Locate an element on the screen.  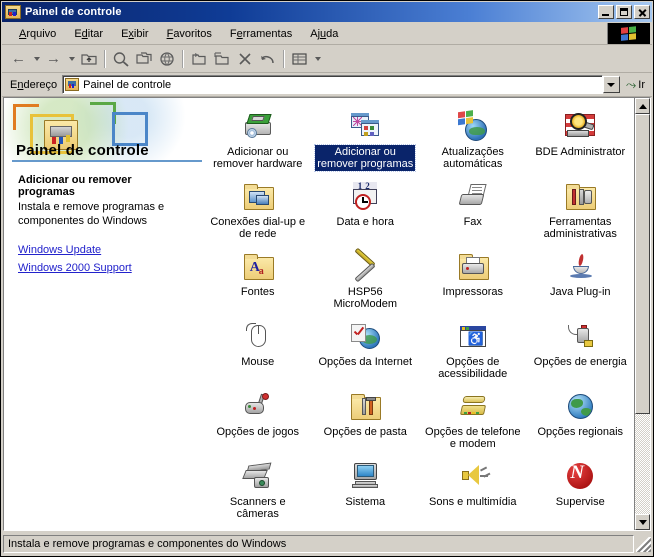
item-date-time: 12 Data e hora is located at coordinates (366, 209).